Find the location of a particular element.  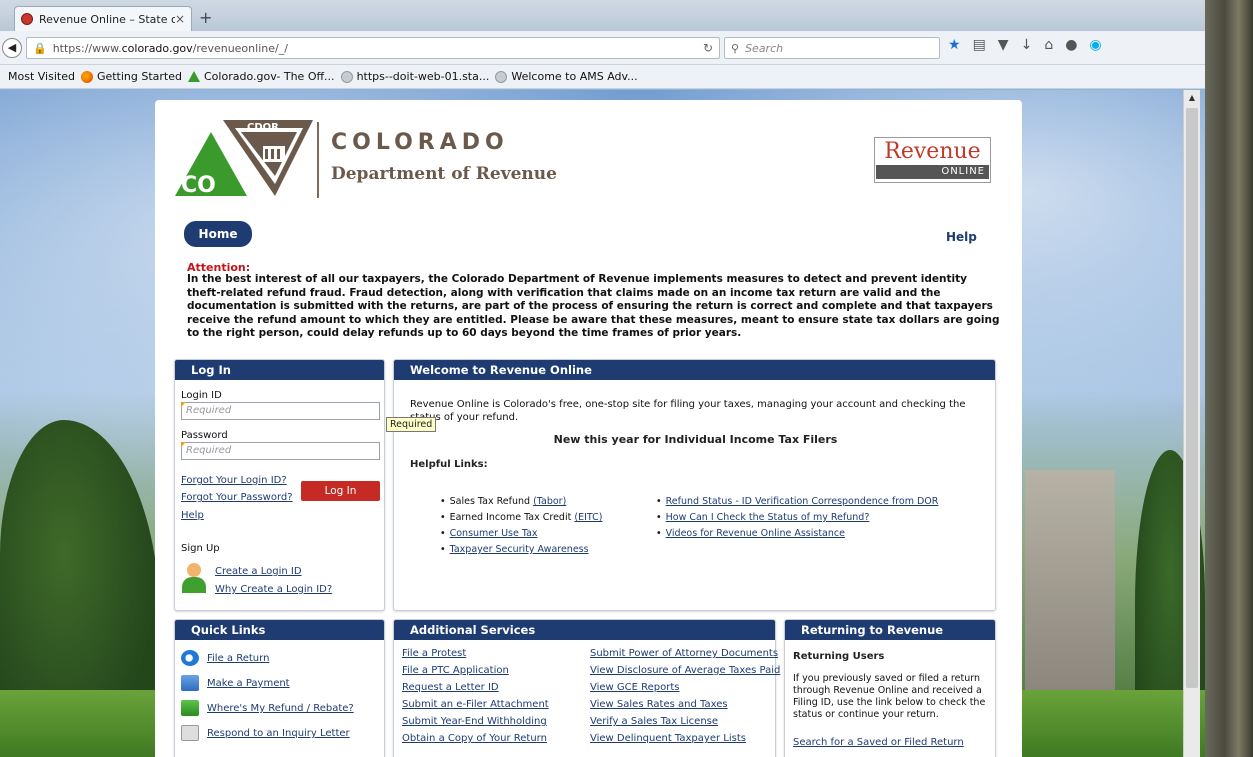

returning-users-heading: Returning Users is located at coordinates (839, 656).